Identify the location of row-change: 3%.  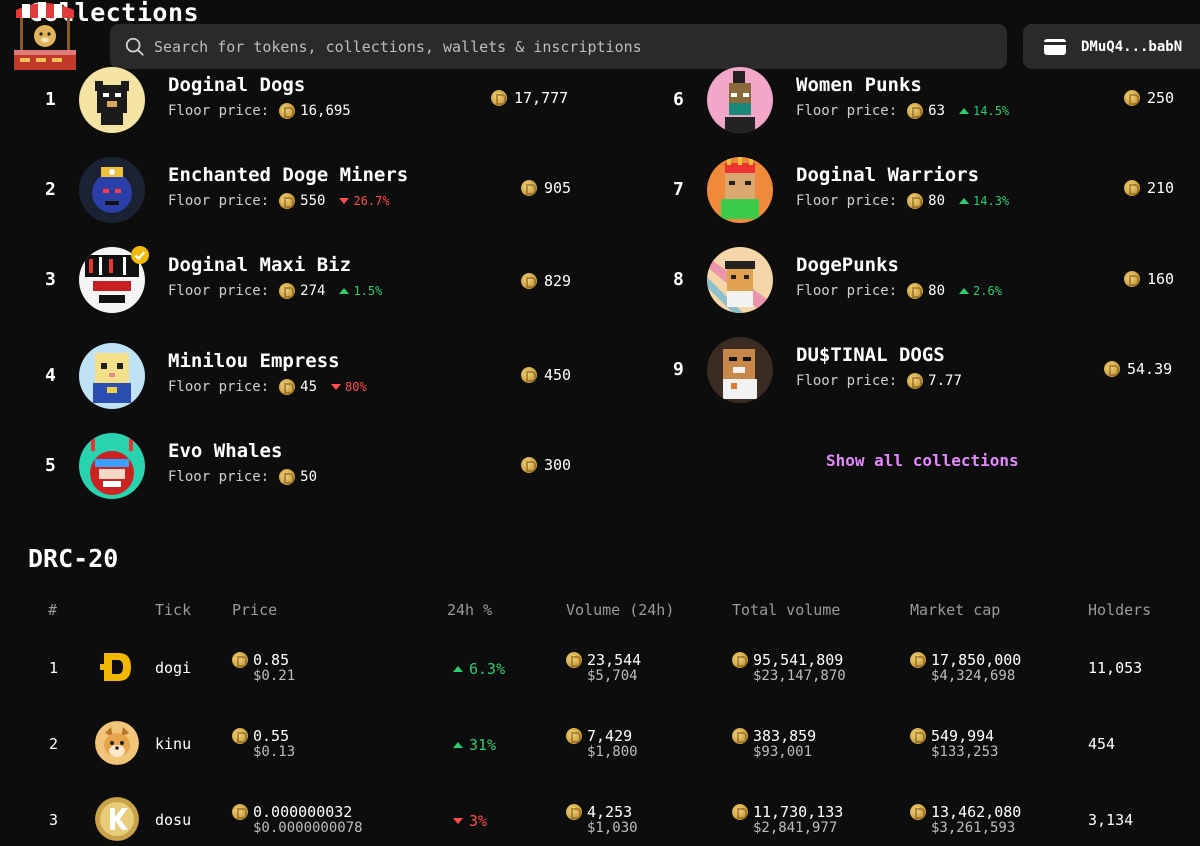
(470, 821).